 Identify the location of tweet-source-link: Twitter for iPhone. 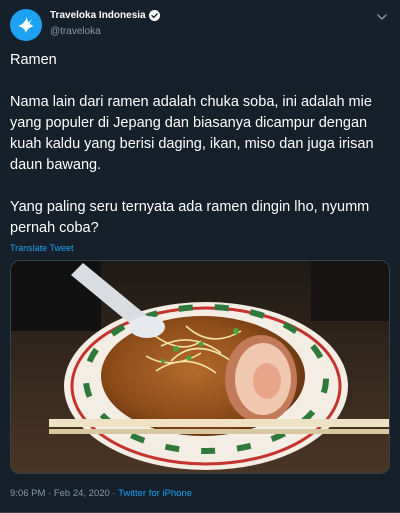
(155, 493).